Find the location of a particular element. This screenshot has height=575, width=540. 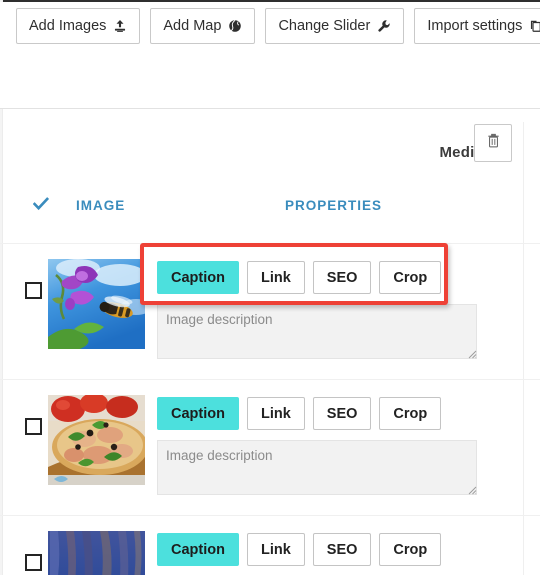

copy-icon is located at coordinates (534, 26).